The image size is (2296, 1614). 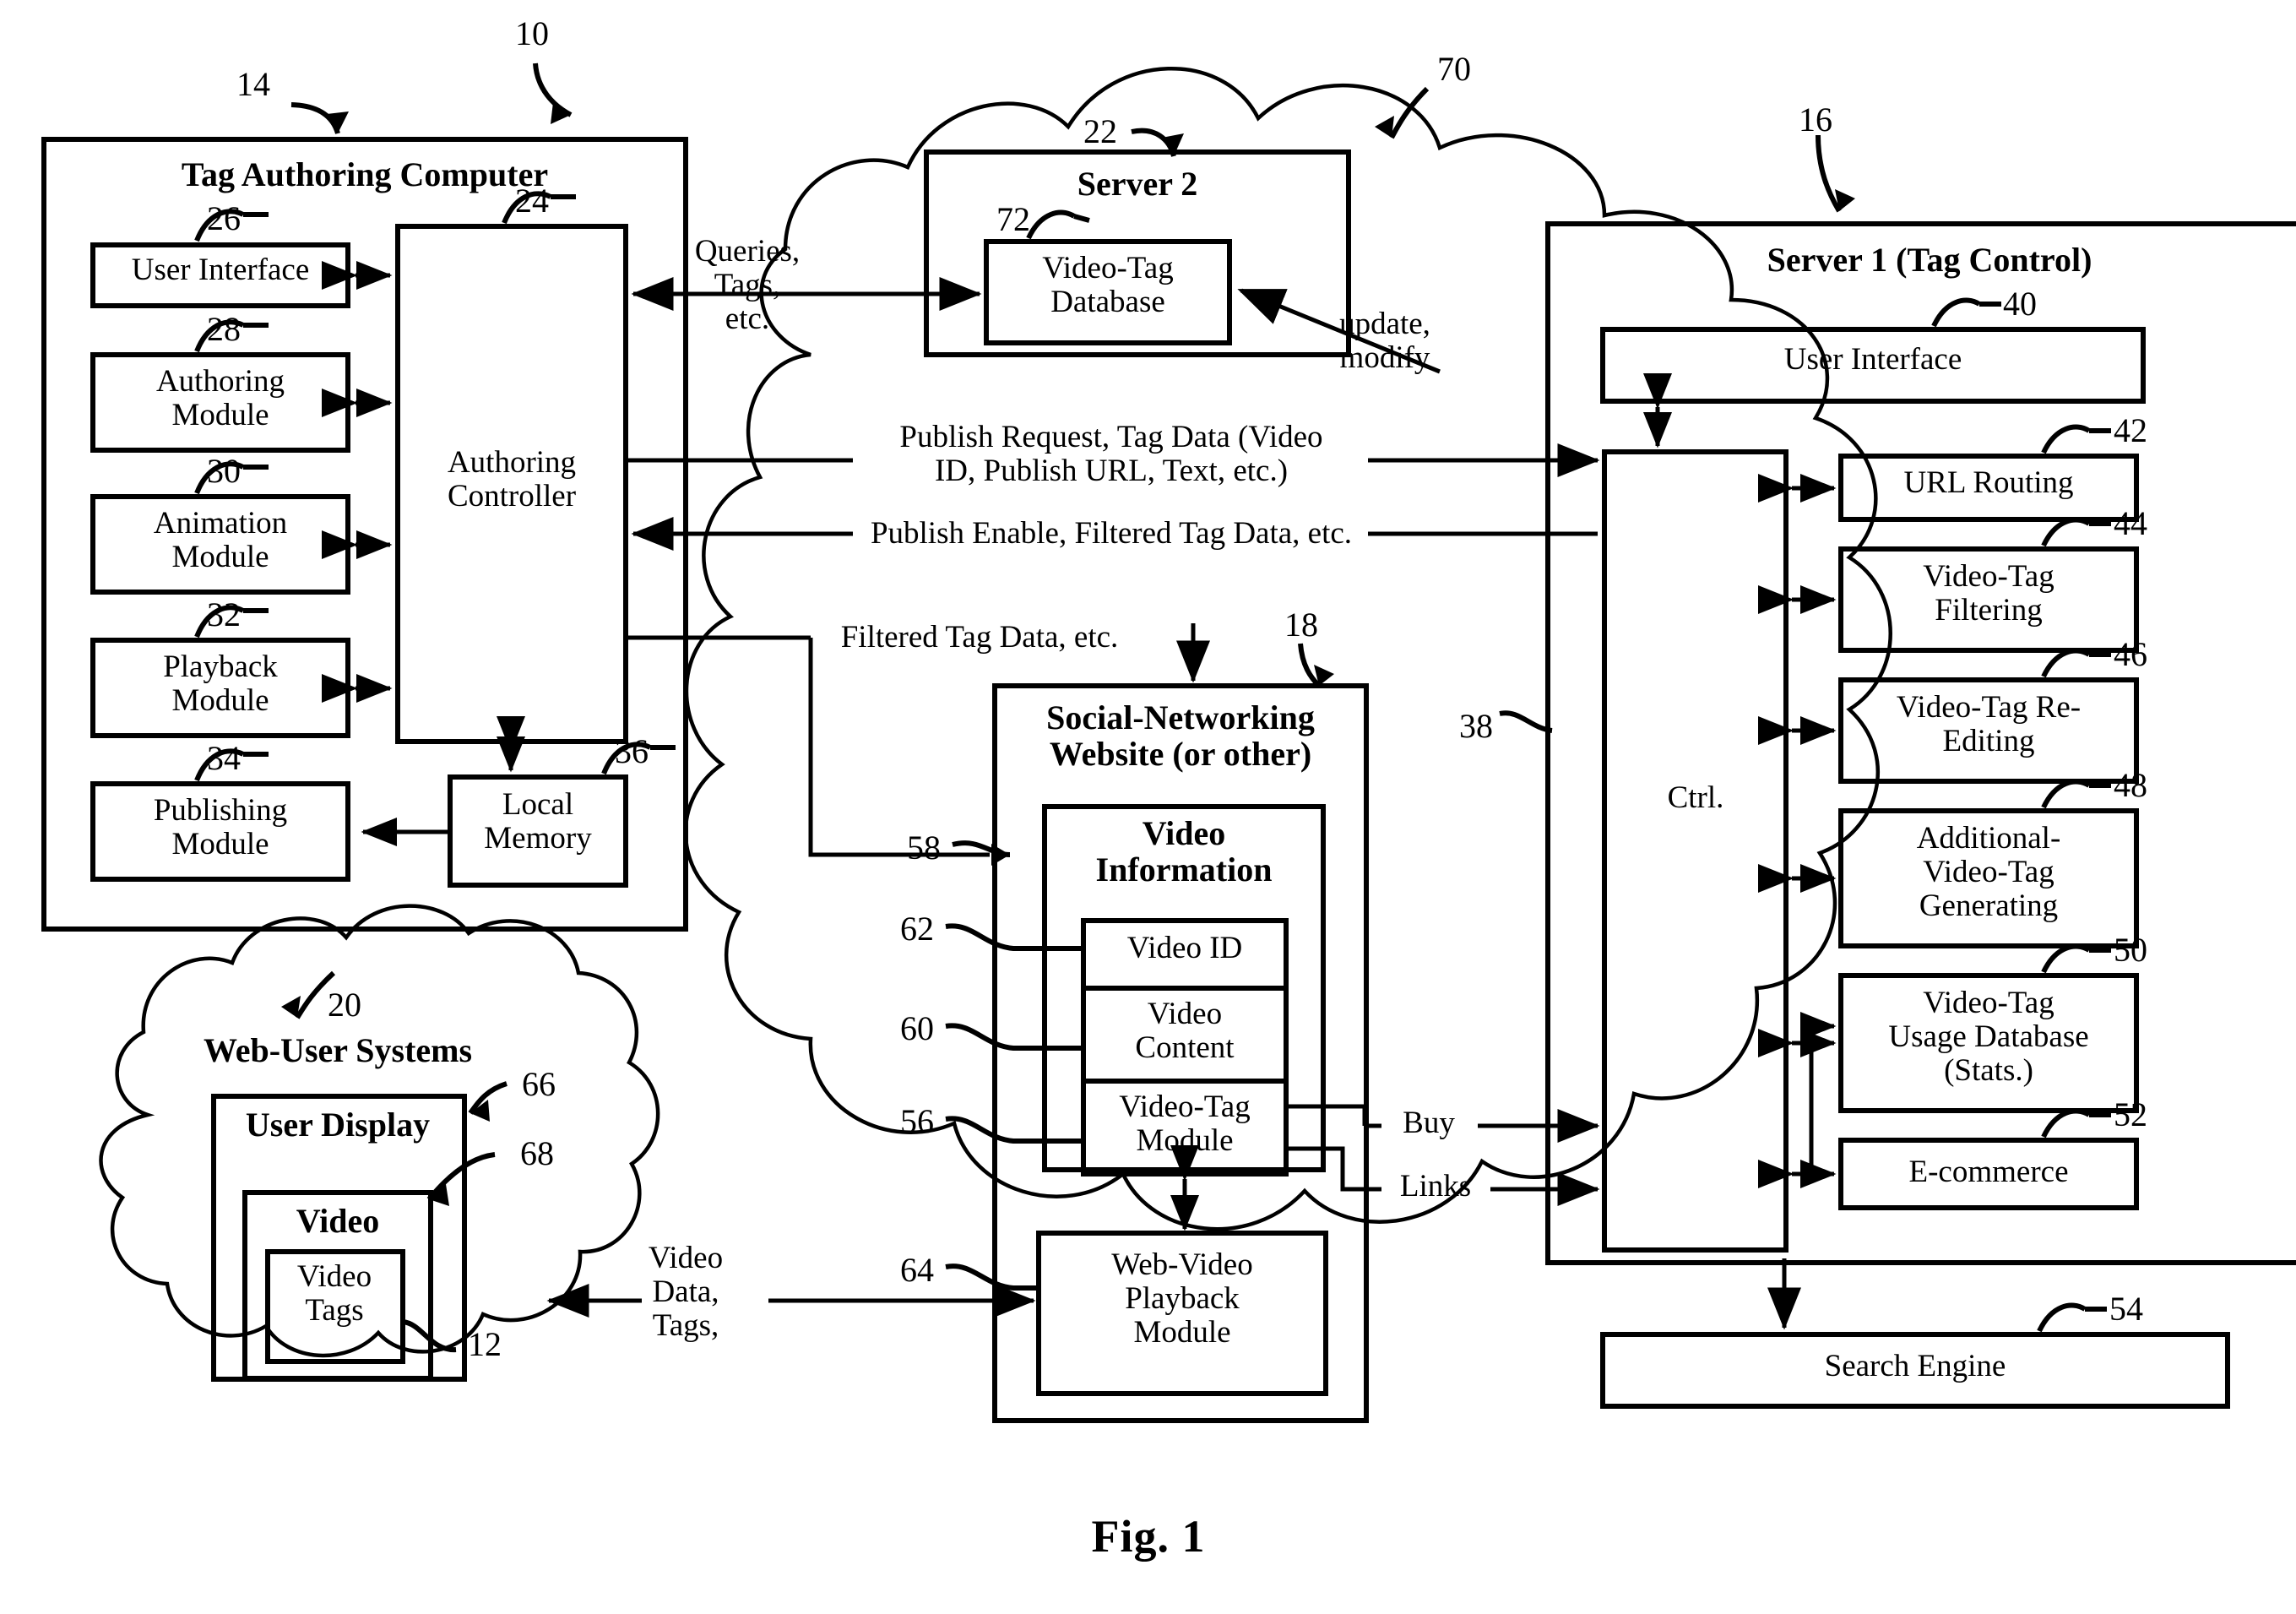 What do you see at coordinates (1013, 219) in the screenshot?
I see `ref-72: 72` at bounding box center [1013, 219].